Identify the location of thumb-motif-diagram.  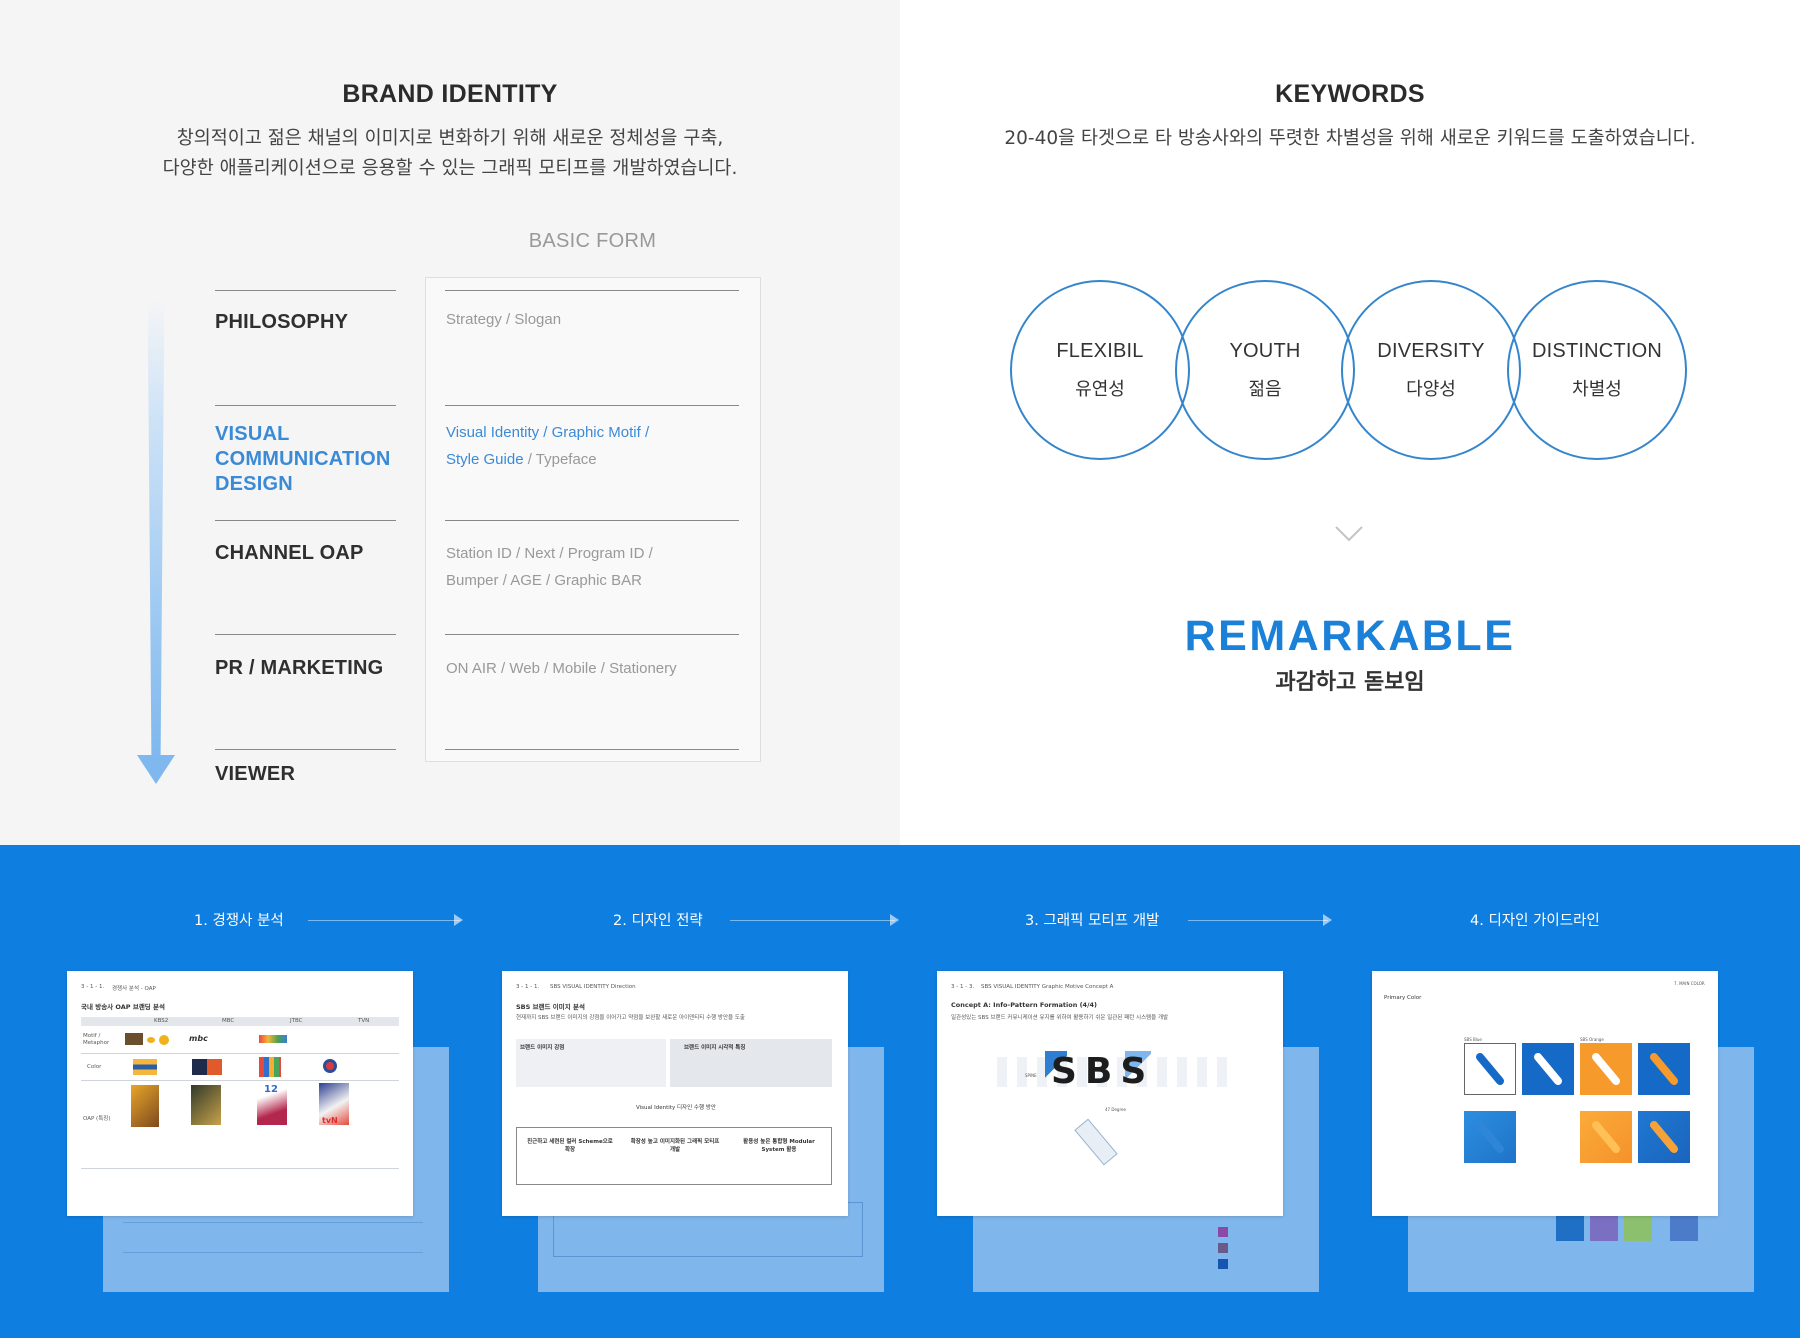
(1096, 1142).